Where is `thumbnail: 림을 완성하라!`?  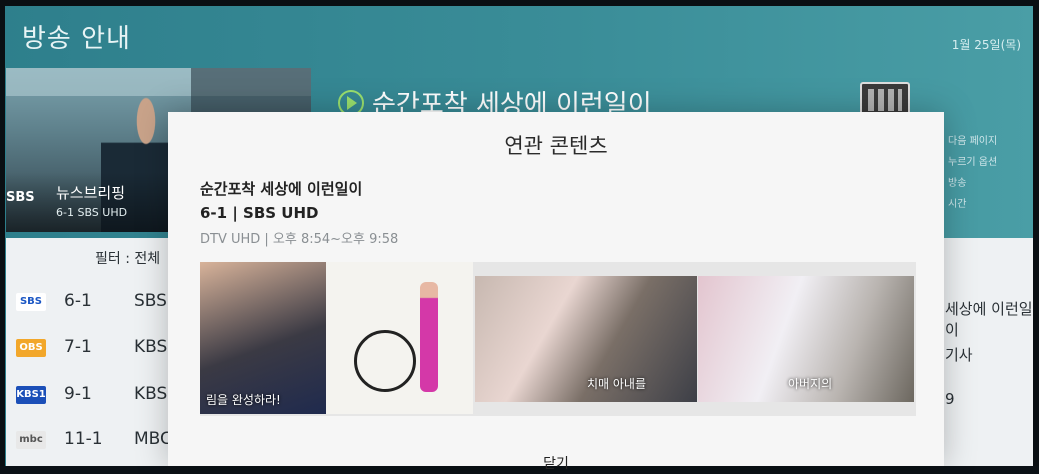 thumbnail: 림을 완성하라! is located at coordinates (263, 338).